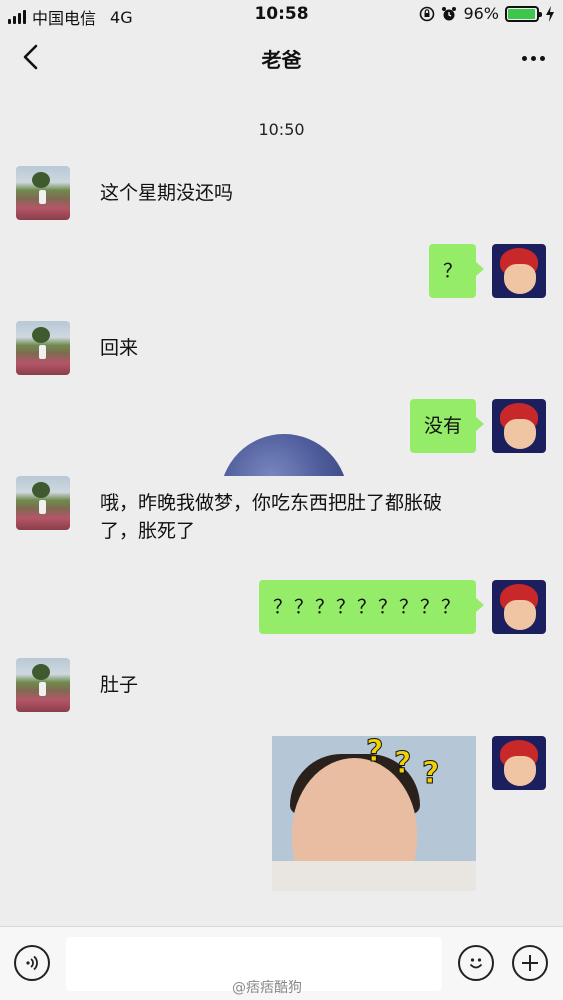  Describe the element at coordinates (281, 129) in the screenshot. I see `message-timestamp: 10:50` at that location.